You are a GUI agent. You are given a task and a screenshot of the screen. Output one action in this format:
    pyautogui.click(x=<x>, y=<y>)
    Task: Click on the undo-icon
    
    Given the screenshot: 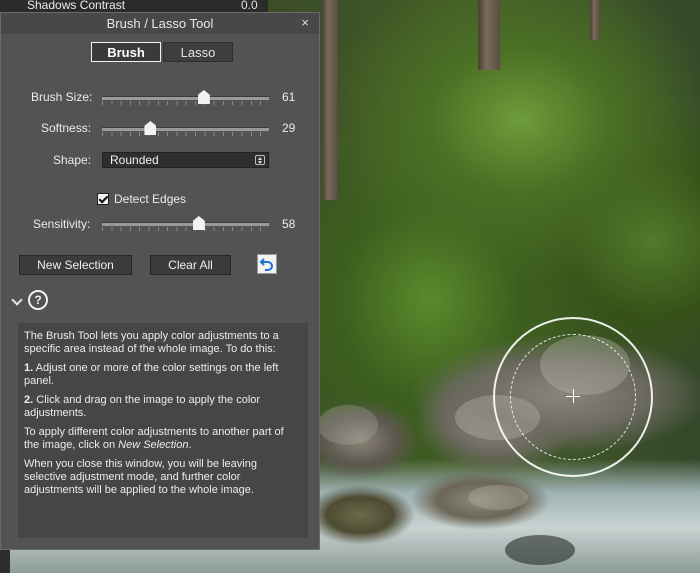 What is the action you would take?
    pyautogui.click(x=266, y=264)
    